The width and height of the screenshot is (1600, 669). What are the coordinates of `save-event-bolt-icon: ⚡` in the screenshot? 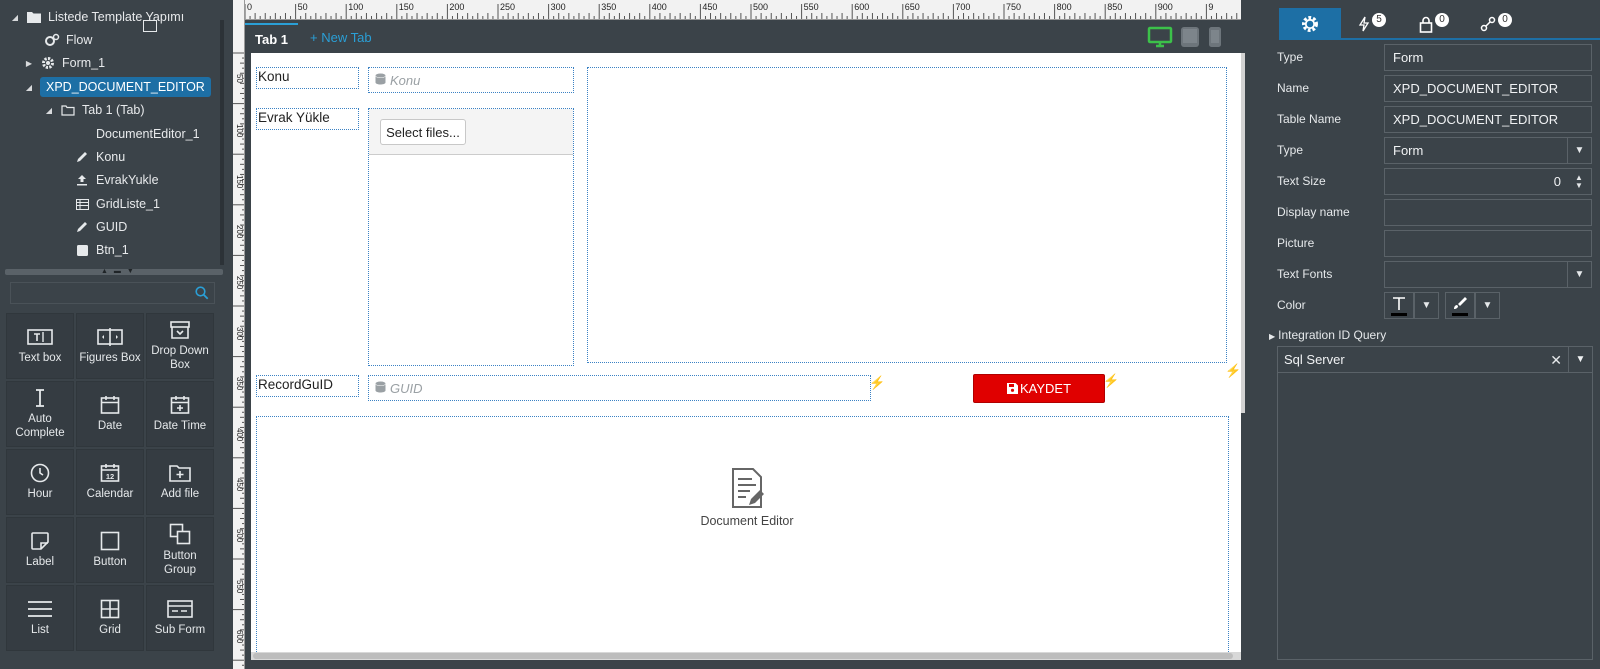 It's located at (1111, 381).